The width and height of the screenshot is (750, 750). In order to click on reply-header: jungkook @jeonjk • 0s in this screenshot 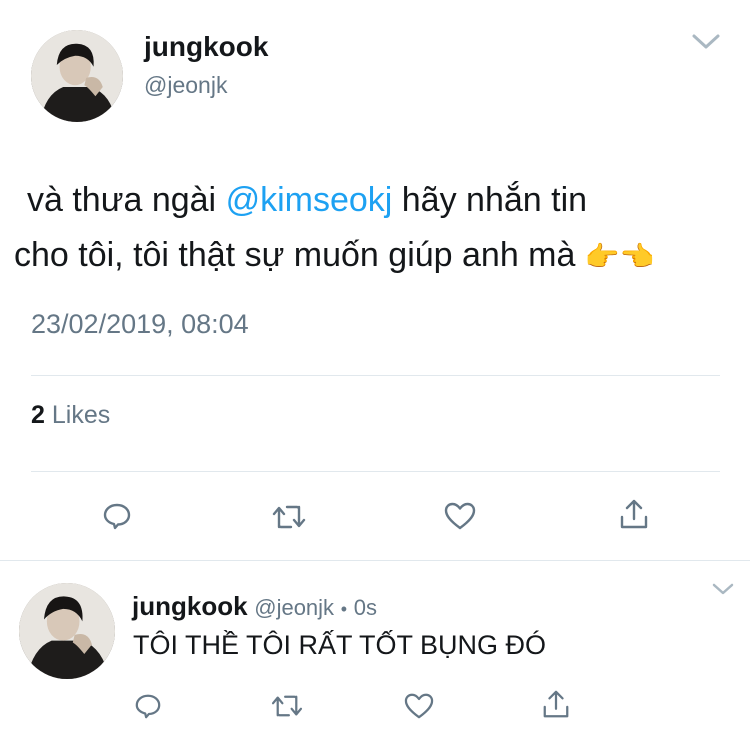, I will do `click(254, 606)`.